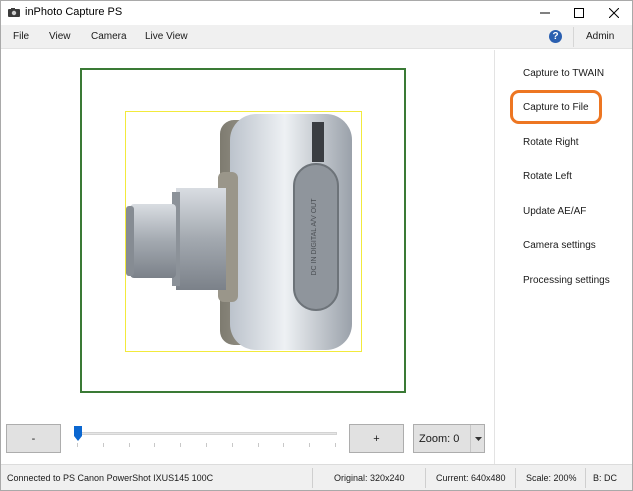 The image size is (633, 491). What do you see at coordinates (556, 107) in the screenshot?
I see `capture-to-file-button: Capture to File` at bounding box center [556, 107].